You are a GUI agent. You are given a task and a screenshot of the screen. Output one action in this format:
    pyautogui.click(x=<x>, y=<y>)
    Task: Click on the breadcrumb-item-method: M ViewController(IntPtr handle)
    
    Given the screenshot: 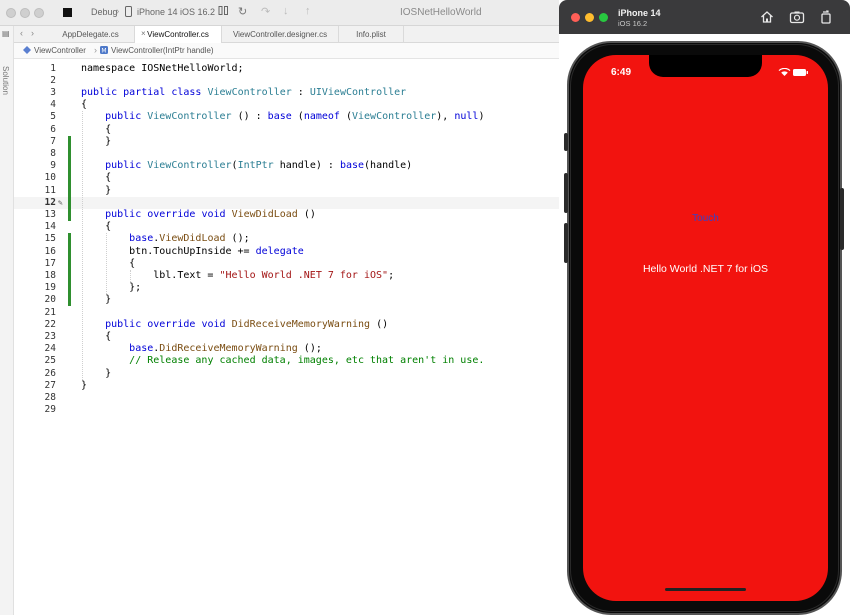 What is the action you would take?
    pyautogui.click(x=157, y=50)
    